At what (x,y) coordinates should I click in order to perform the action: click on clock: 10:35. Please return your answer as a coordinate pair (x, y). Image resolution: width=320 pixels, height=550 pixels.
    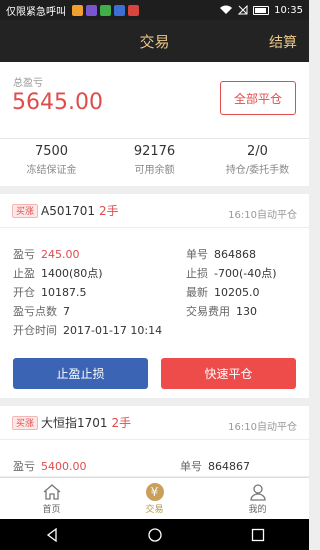
    Looking at the image, I should click on (288, 10).